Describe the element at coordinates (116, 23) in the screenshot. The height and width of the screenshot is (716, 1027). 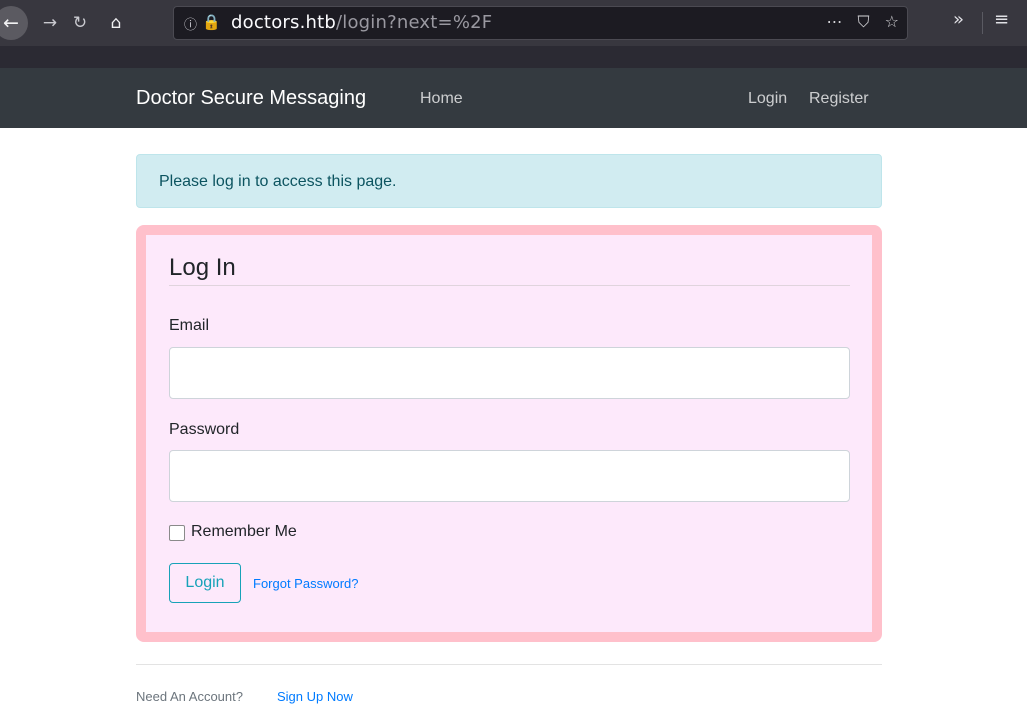
I see `home-icon: ⌂` at that location.